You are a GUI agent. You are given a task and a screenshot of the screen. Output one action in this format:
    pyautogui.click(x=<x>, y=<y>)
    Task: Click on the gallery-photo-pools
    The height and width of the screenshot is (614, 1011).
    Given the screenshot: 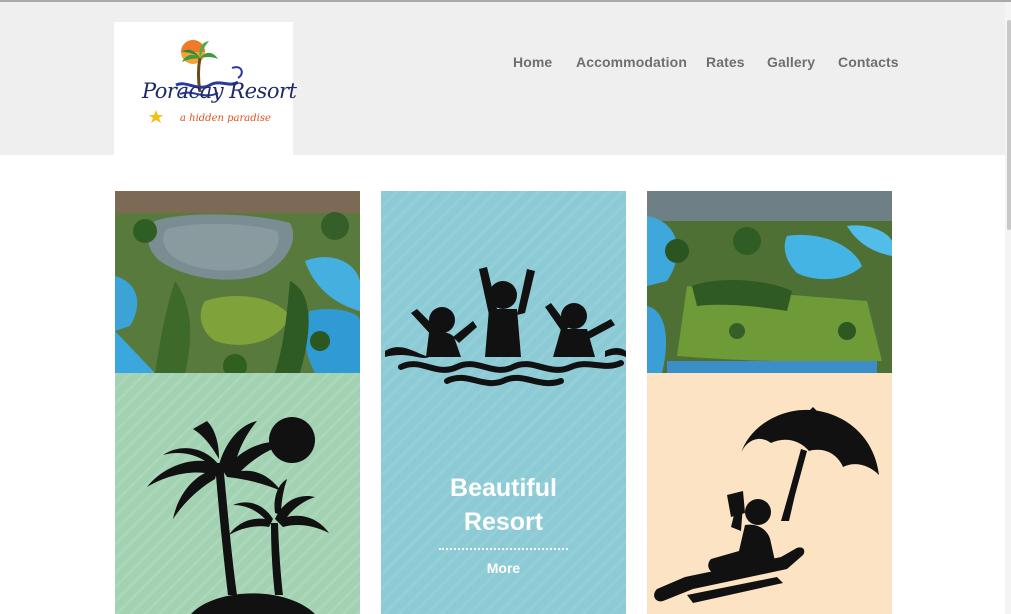 What is the action you would take?
    pyautogui.click(x=769, y=282)
    